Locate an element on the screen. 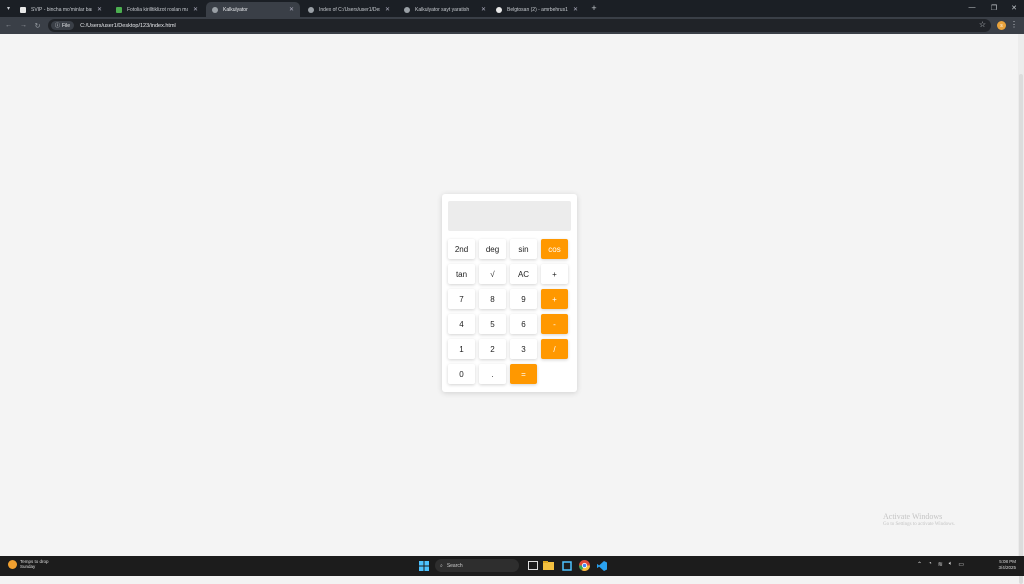 The height and width of the screenshot is (584, 1024). tab-belgtosan: Belgtosan (2) - amrbehrus1... ✕ is located at coordinates (537, 9).